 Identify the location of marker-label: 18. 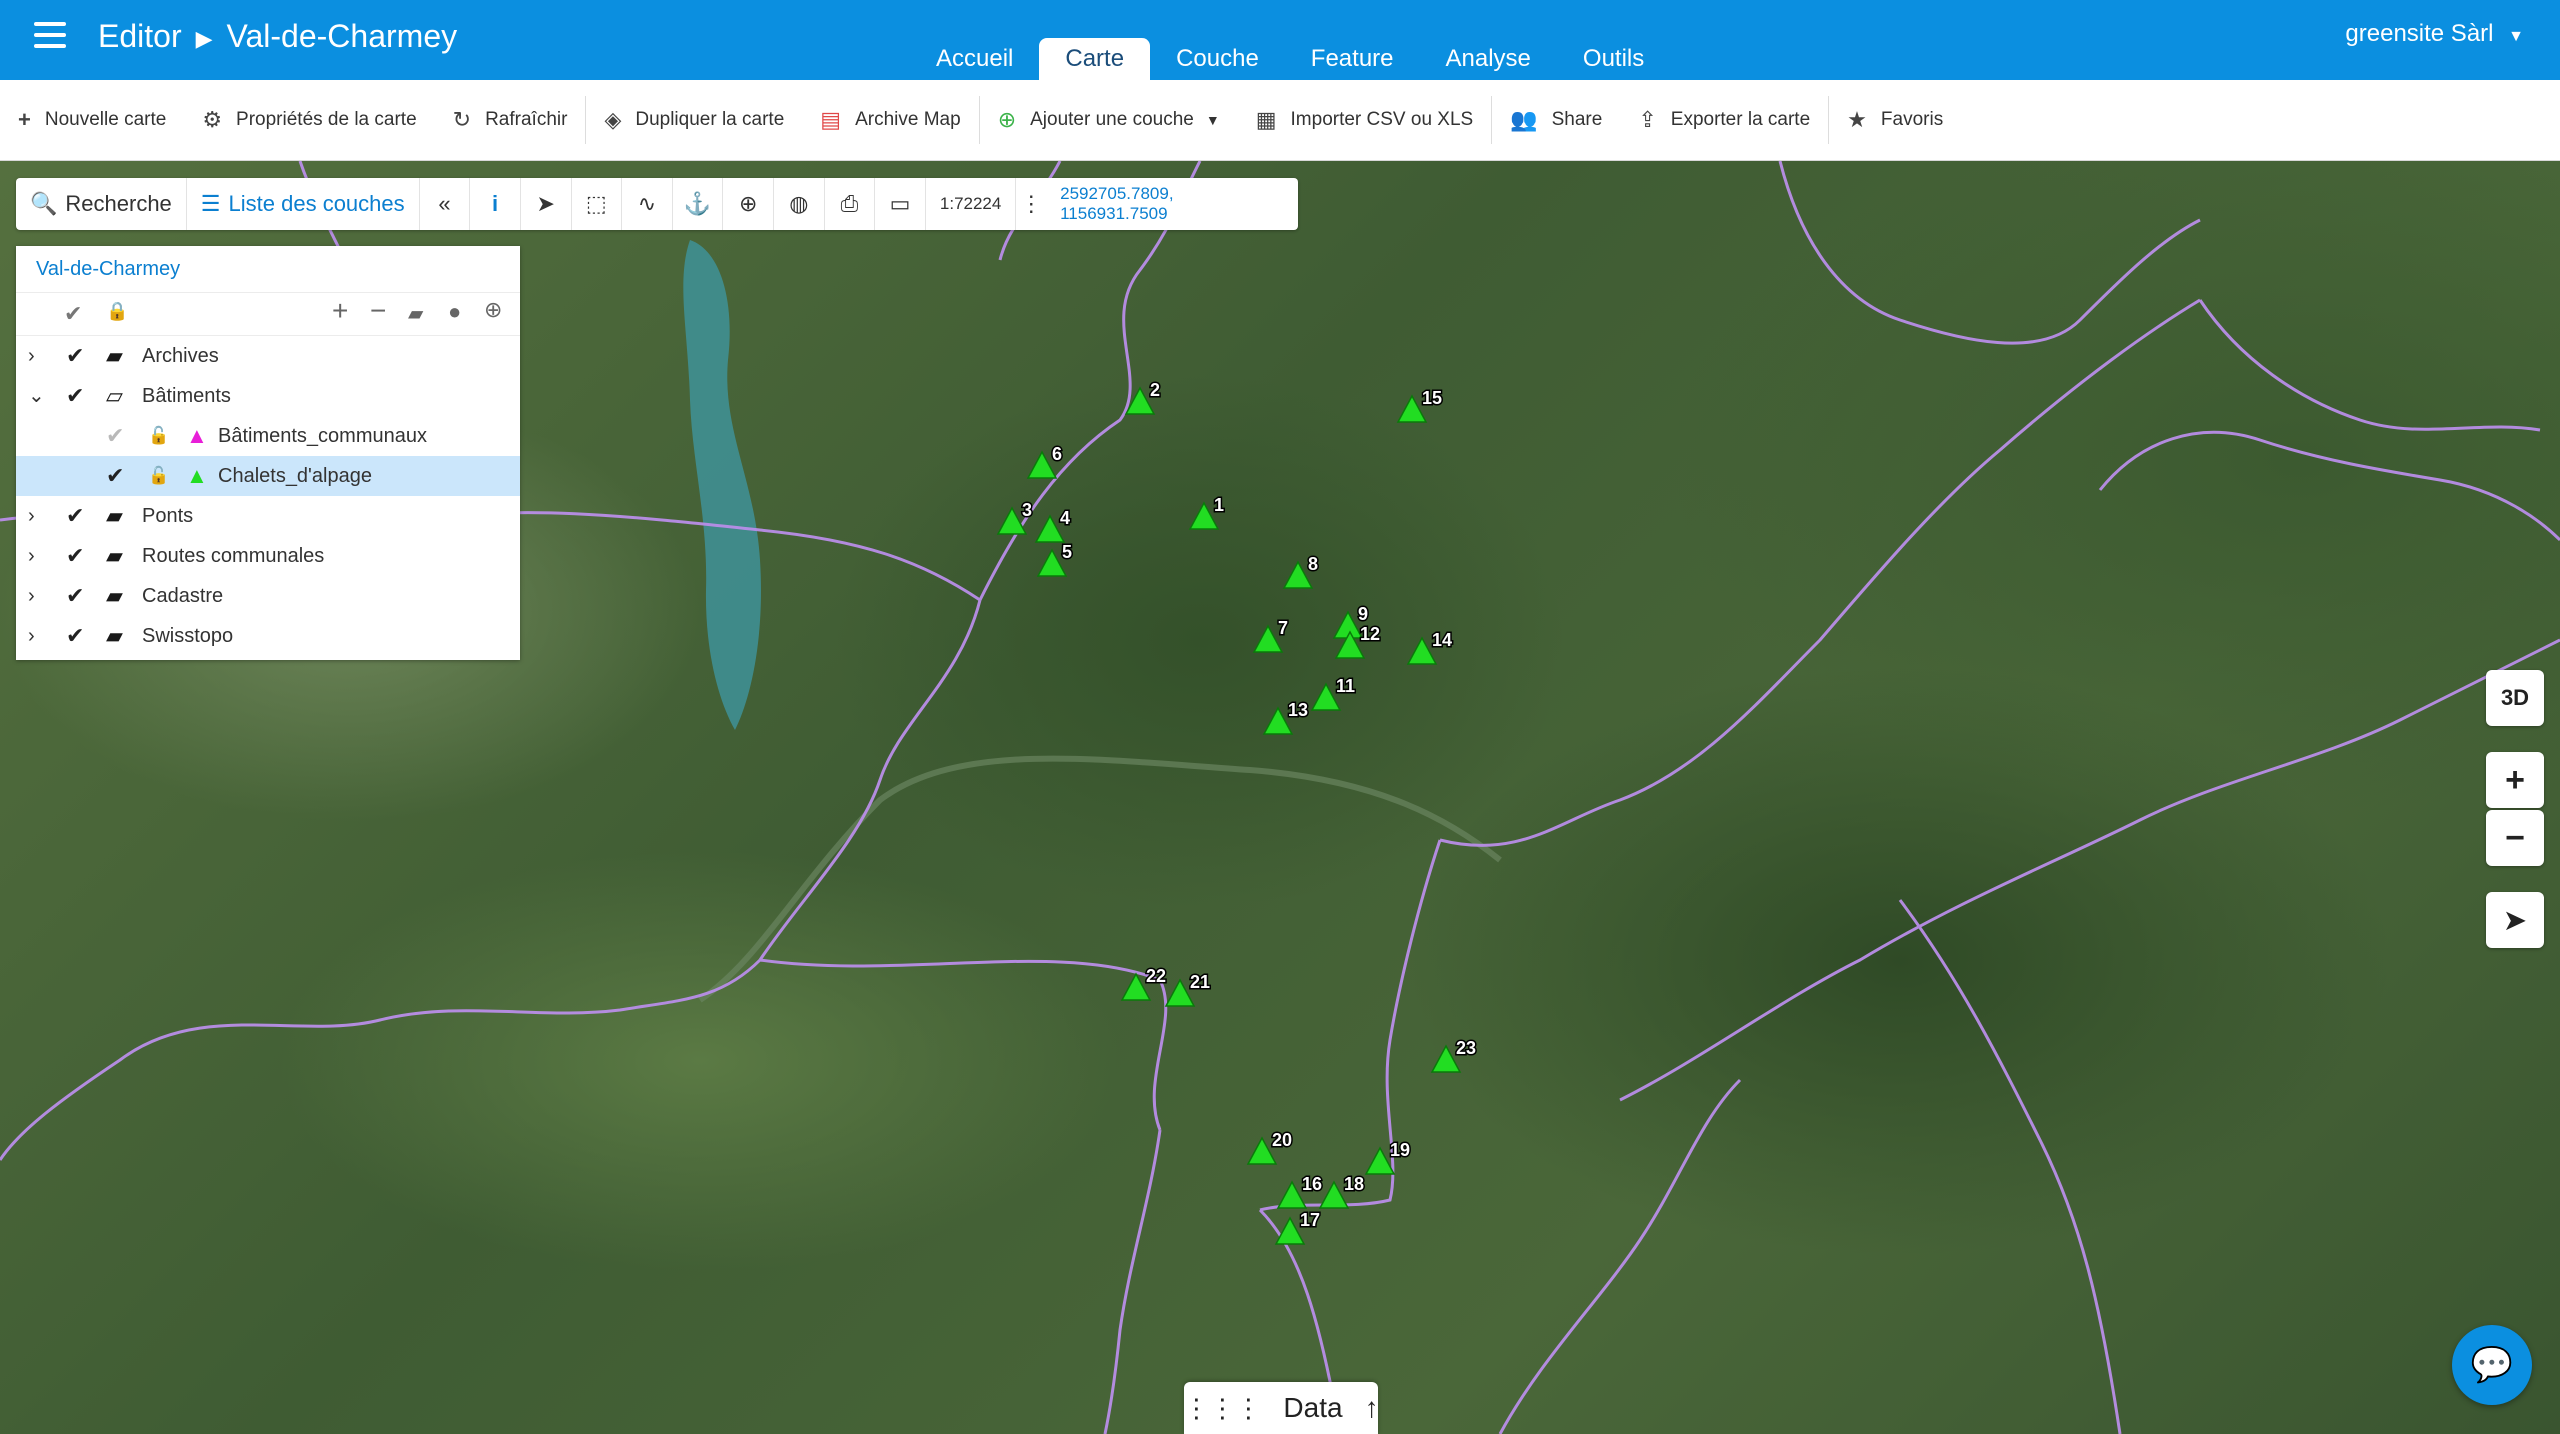
(1354, 1184).